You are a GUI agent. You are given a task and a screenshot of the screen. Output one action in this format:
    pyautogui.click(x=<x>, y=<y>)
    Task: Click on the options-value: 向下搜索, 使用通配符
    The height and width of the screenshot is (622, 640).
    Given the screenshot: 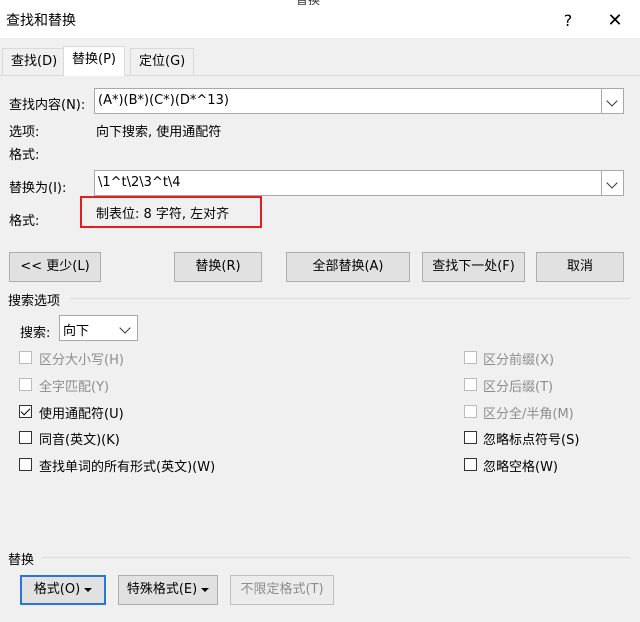 What is the action you would take?
    pyautogui.click(x=159, y=132)
    